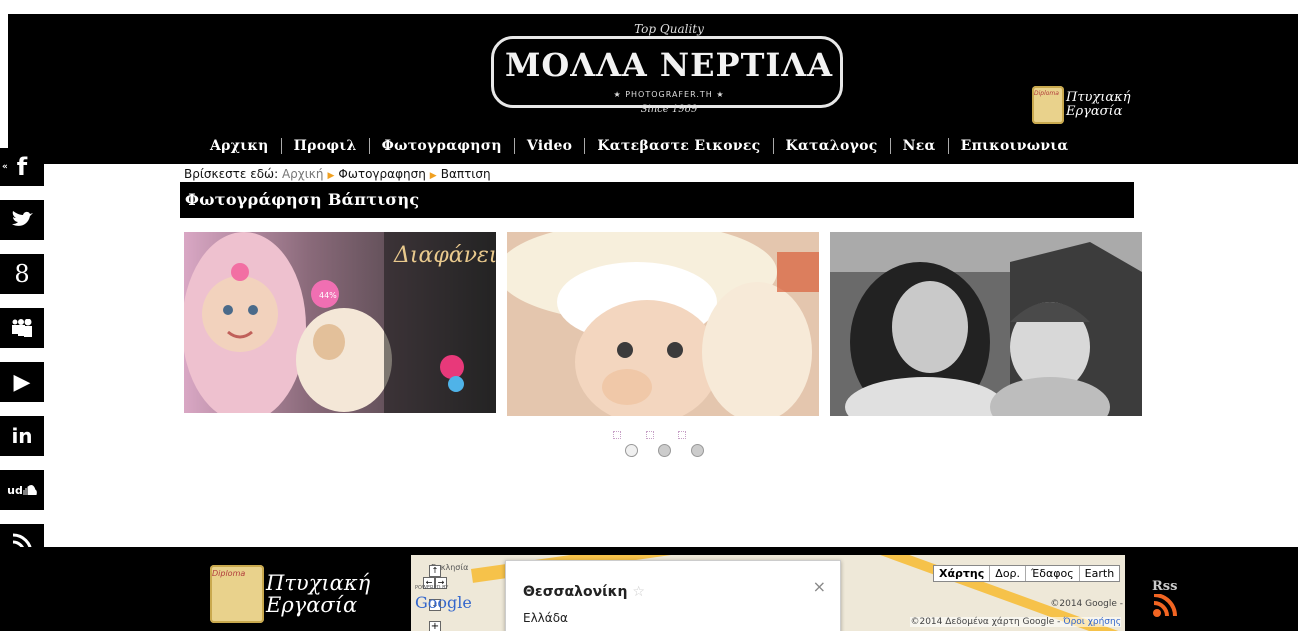  What do you see at coordinates (819, 586) in the screenshot?
I see `close-icon: ×` at bounding box center [819, 586].